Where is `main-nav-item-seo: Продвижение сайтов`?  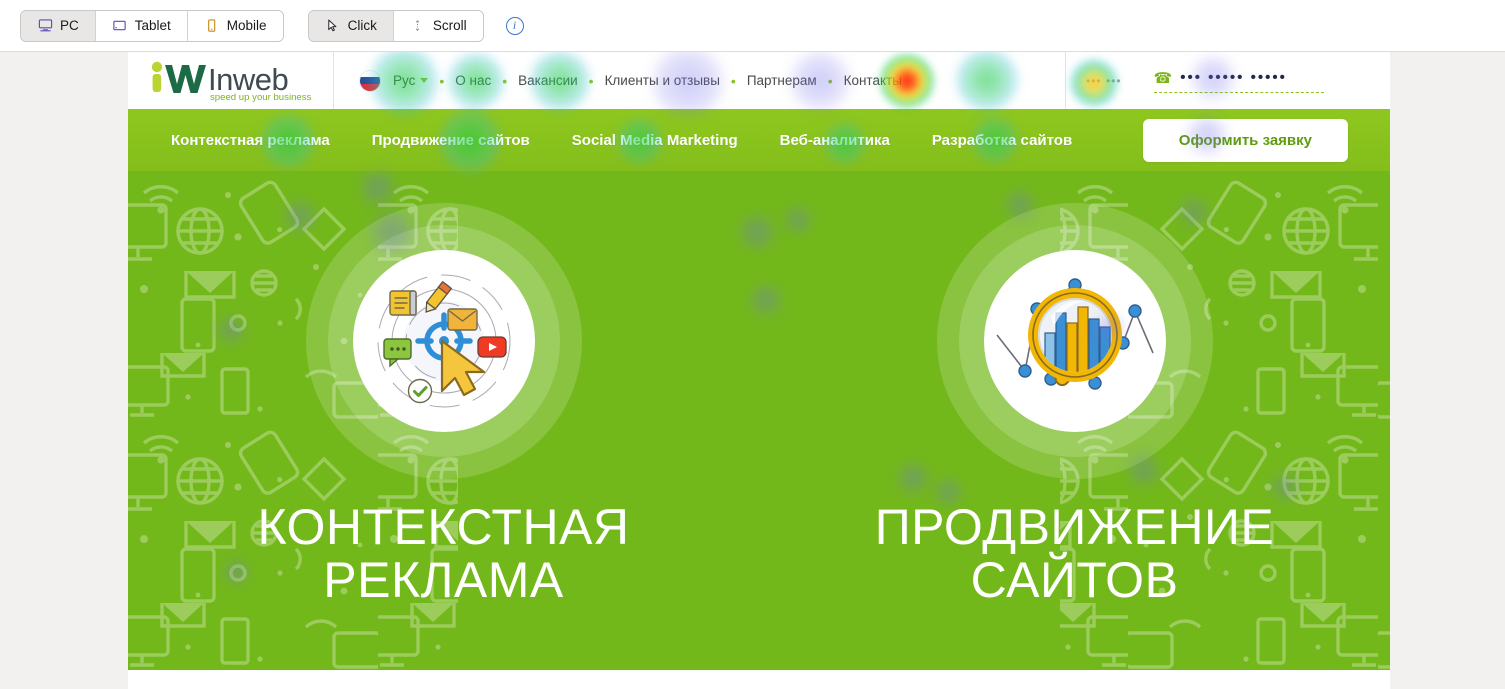 main-nav-item-seo: Продвижение сайтов is located at coordinates (451, 140).